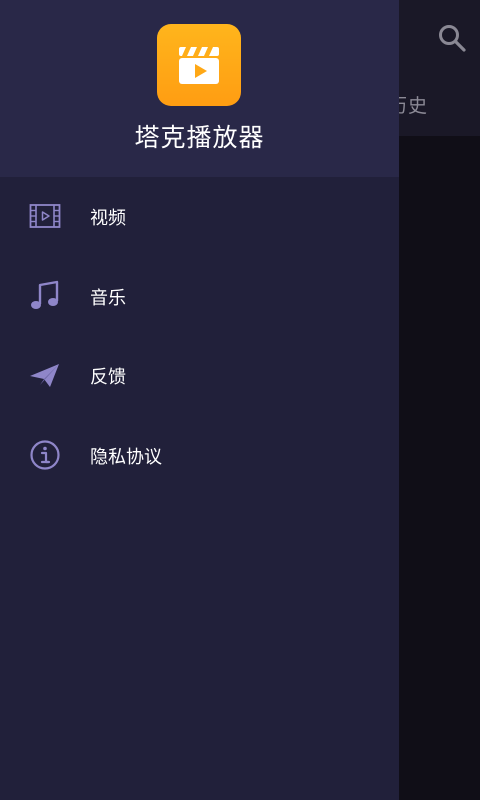  Describe the element at coordinates (126, 457) in the screenshot. I see `menu-item-label: 隐私协议` at that location.